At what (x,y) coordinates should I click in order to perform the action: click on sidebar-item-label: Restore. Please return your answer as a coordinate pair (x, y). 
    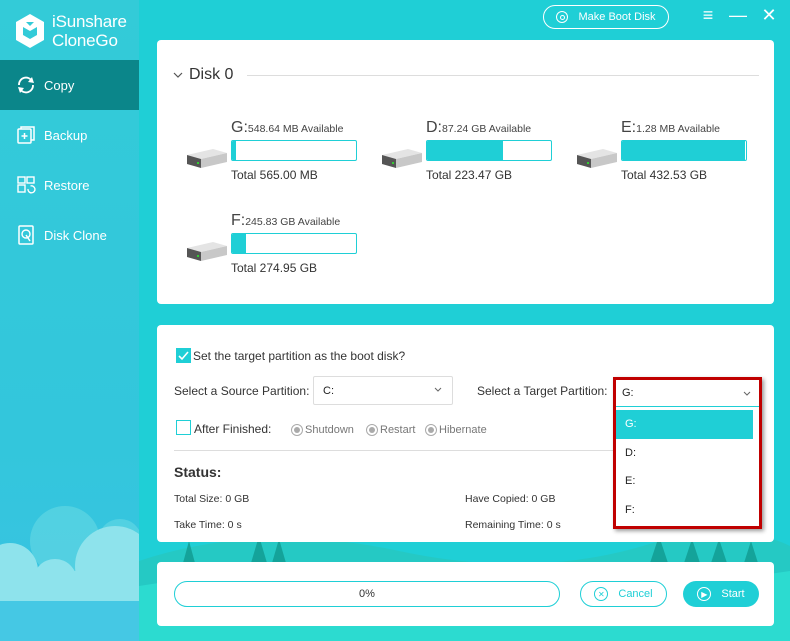
    Looking at the image, I should click on (67, 185).